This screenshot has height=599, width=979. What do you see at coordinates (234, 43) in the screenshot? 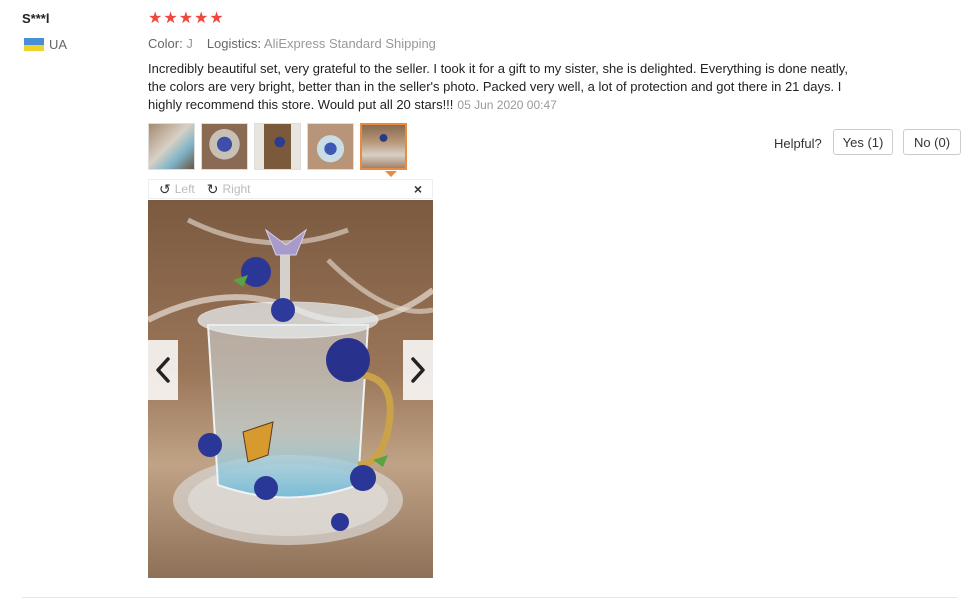
I see `logistics-label: Logistics:` at bounding box center [234, 43].